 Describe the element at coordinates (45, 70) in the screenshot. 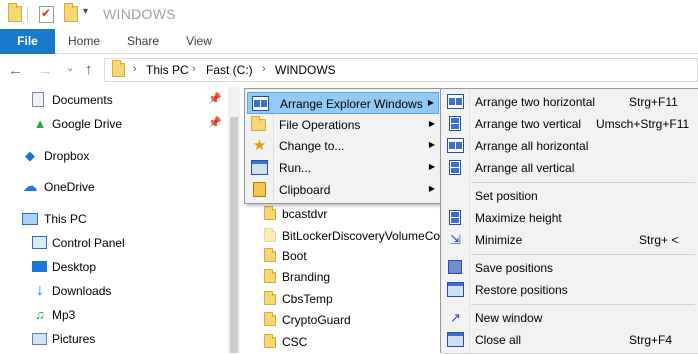

I see `forward-button: →` at that location.